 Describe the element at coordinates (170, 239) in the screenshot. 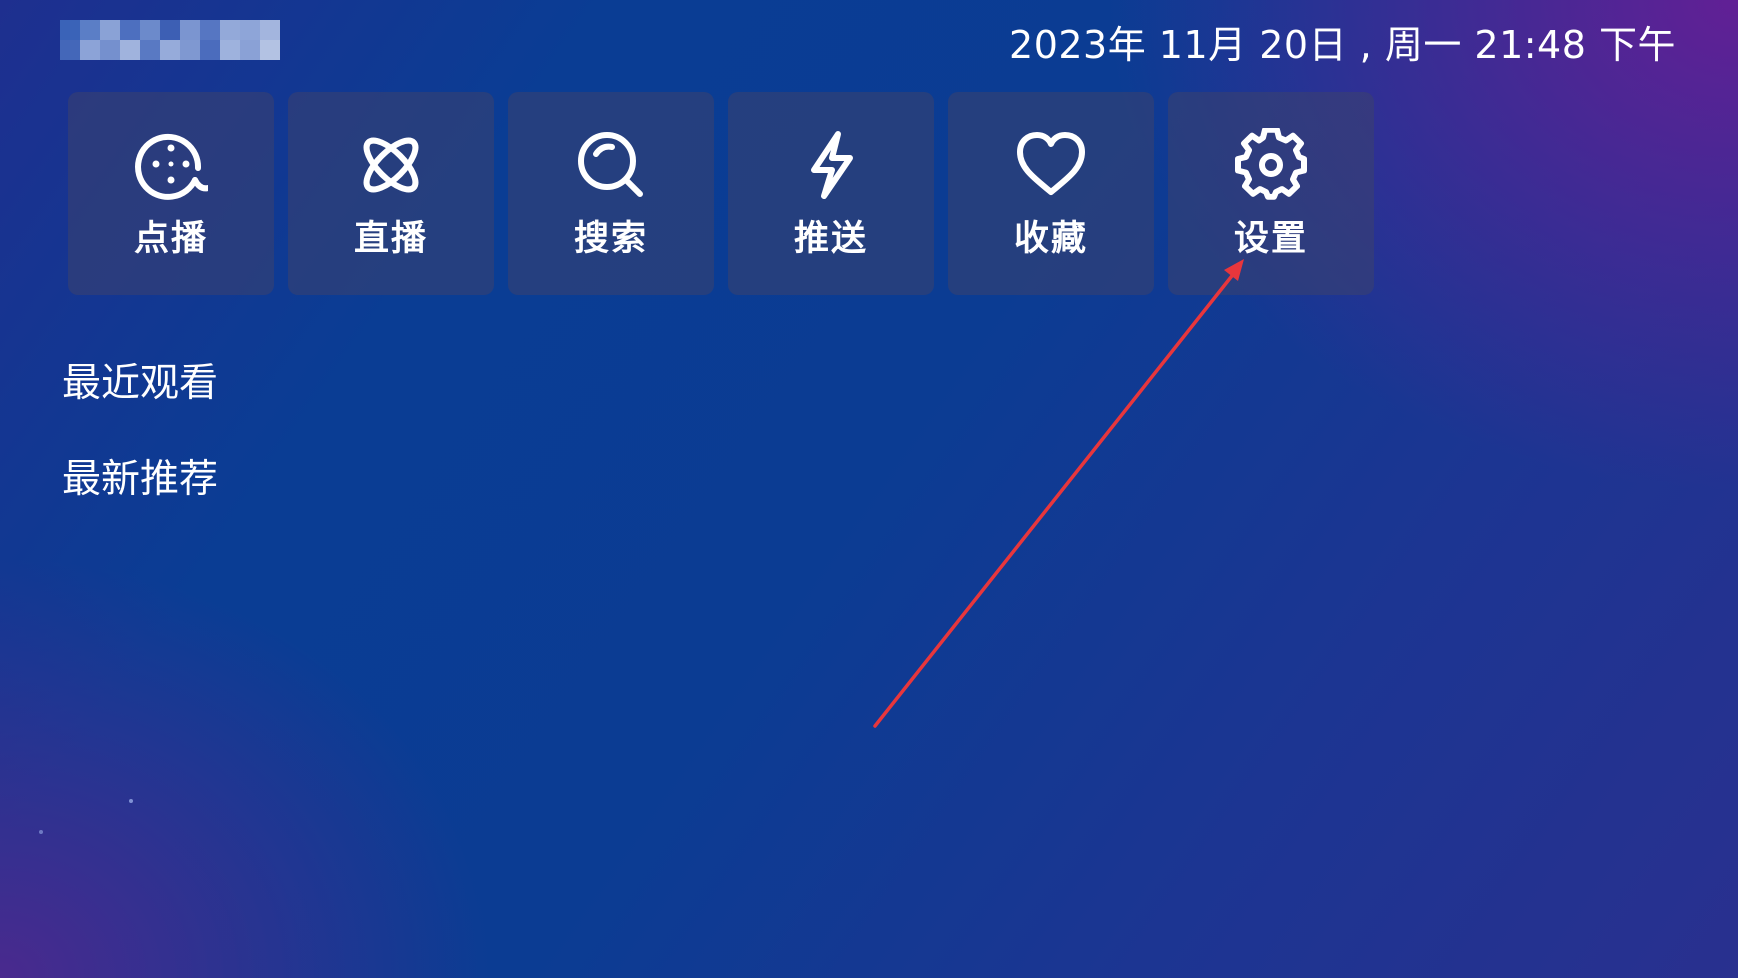

I see `menu-tile-label: 点播` at that location.